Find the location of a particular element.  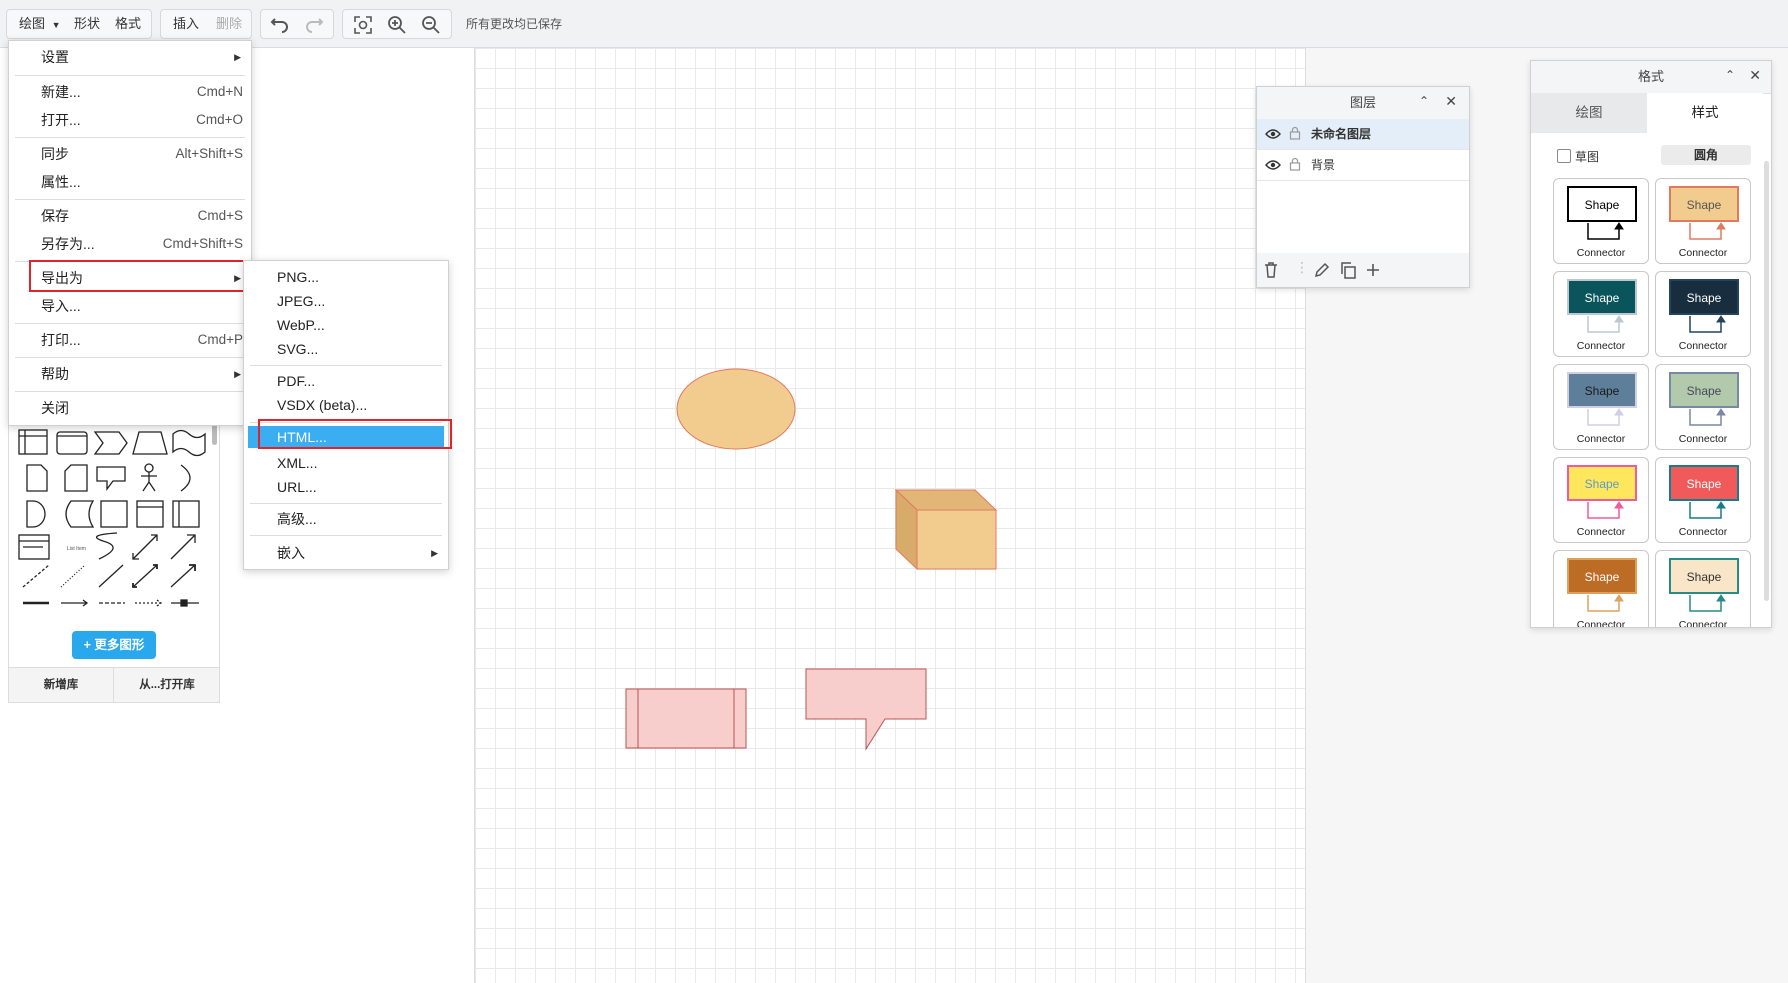

menu-item-sync: 同步 Alt+Shift+S is located at coordinates (130, 154).